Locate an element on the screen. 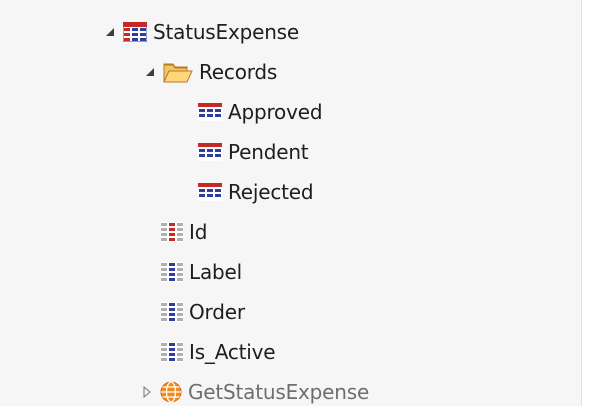  attribute-label: Is_Active is located at coordinates (232, 352).